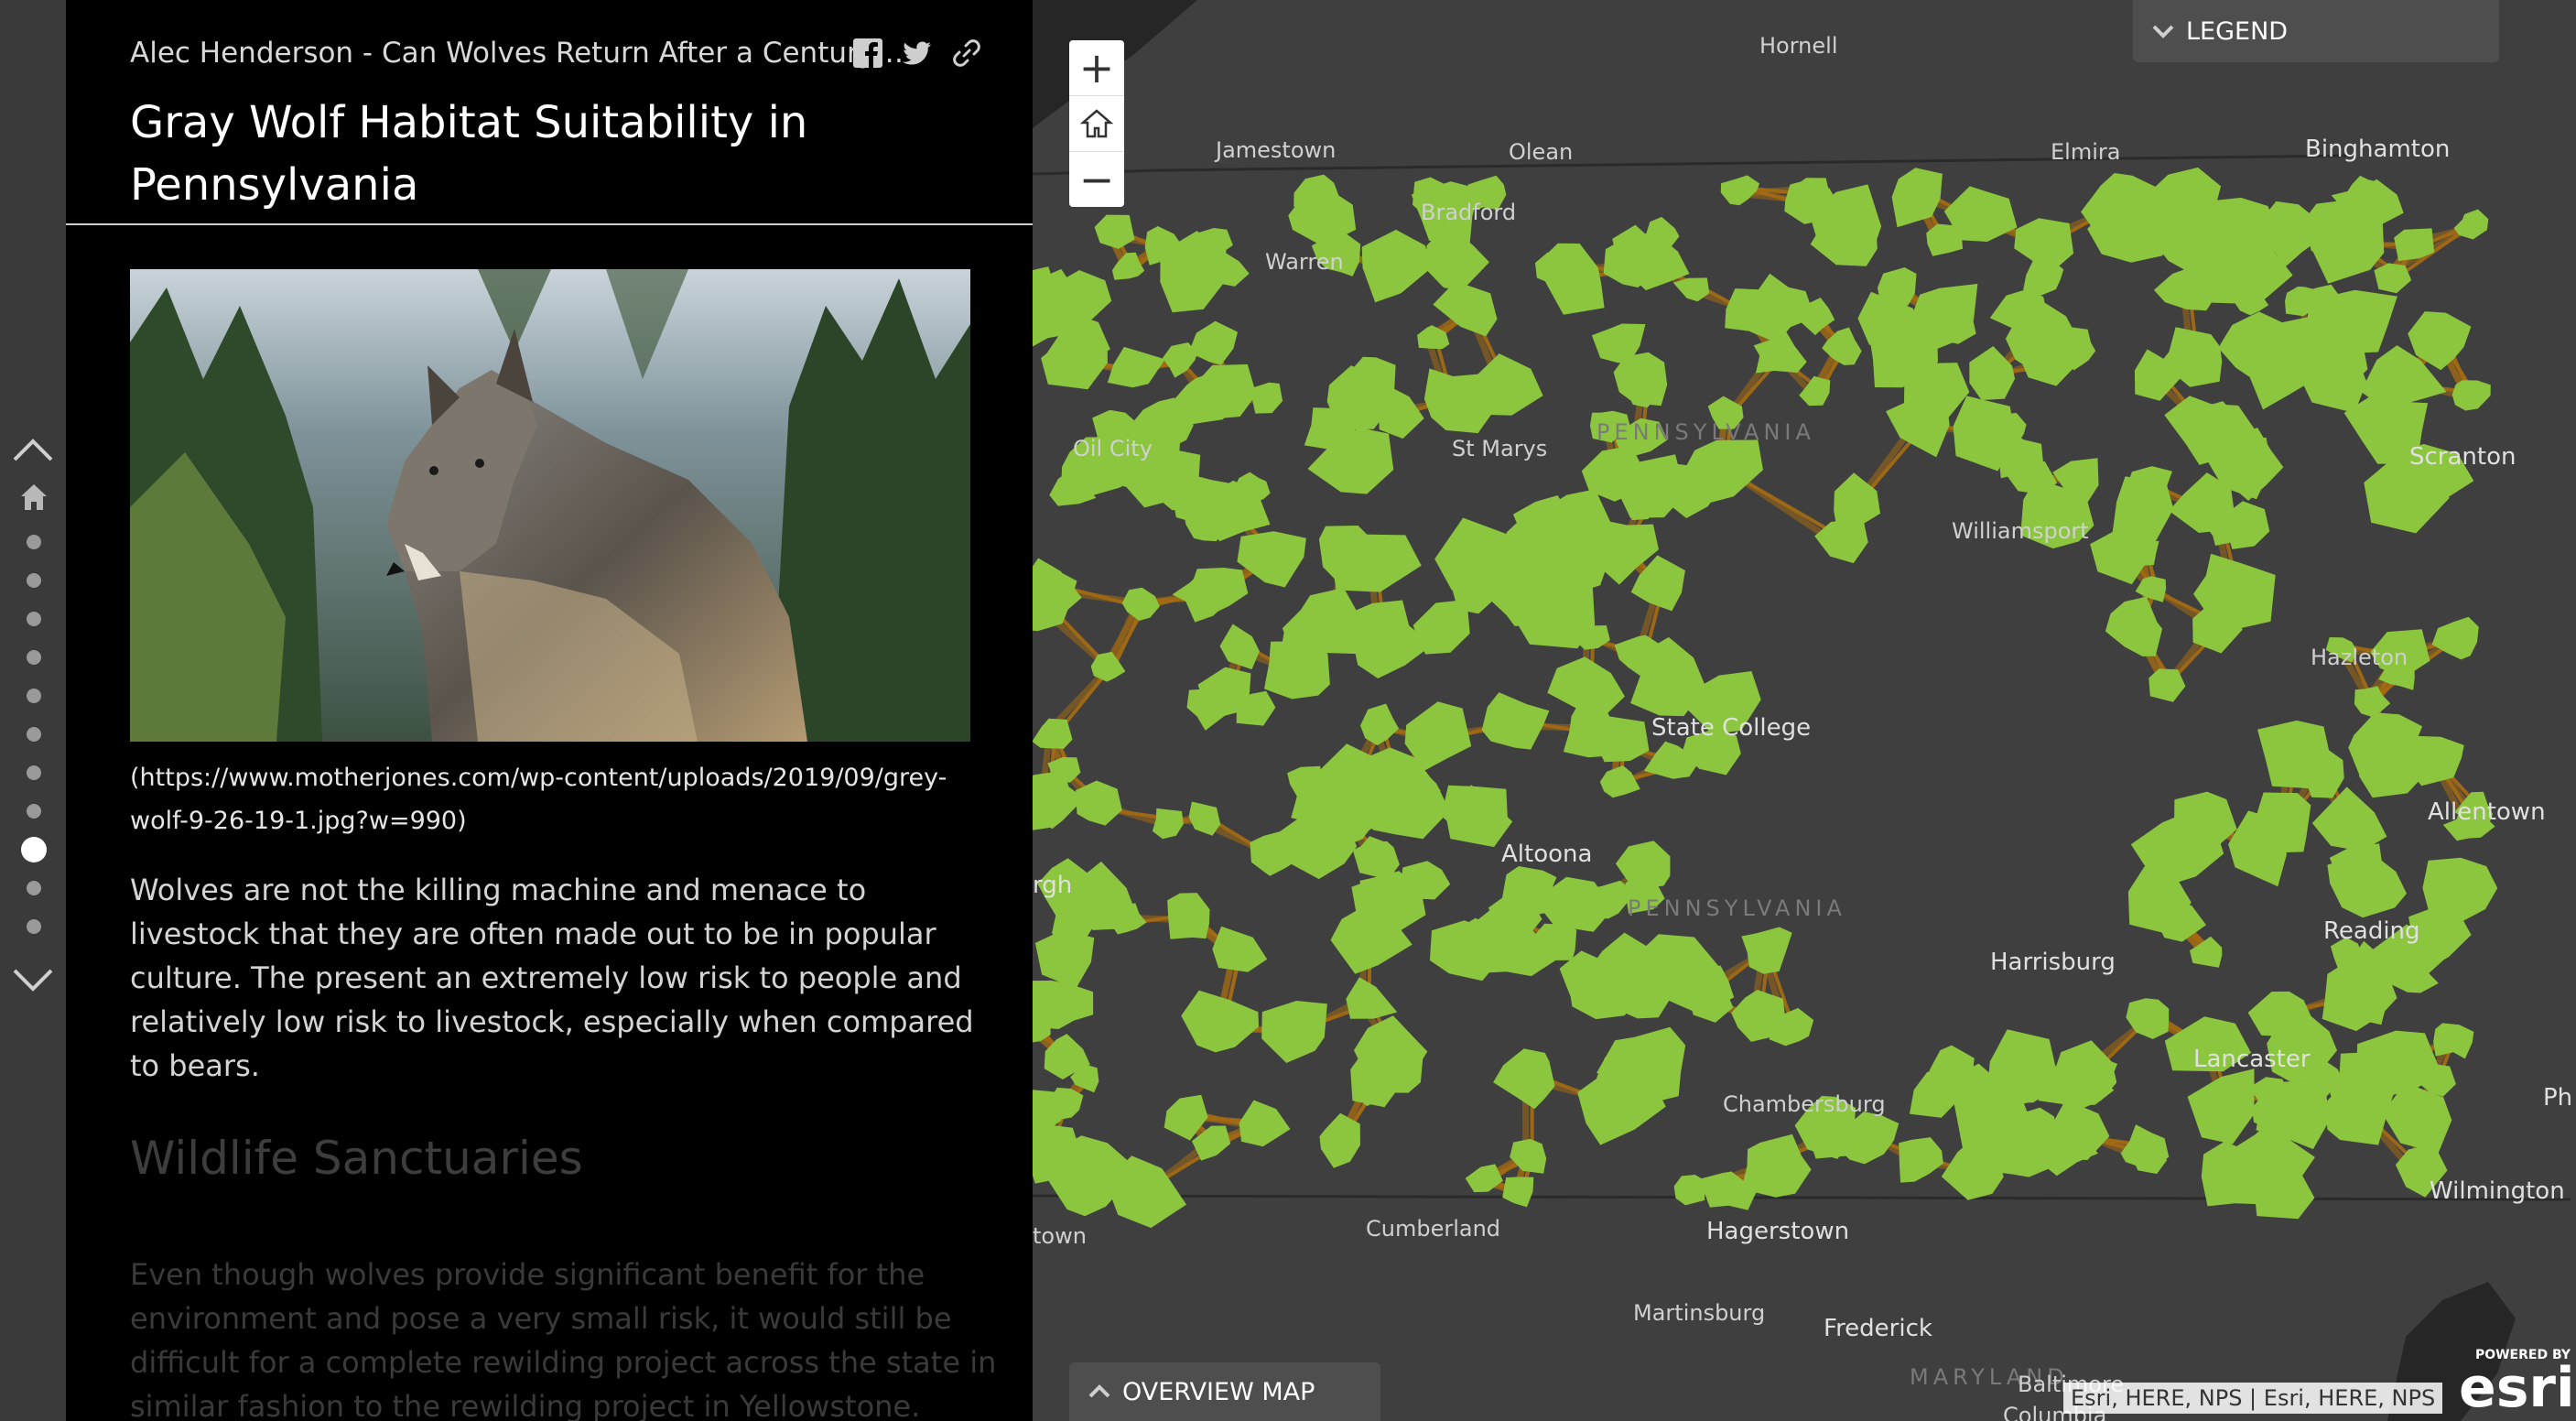 This screenshot has width=2576, height=1421. I want to click on map-attribution: Esri, HERE, NPS | Esri, HERE, NPS, so click(2253, 1398).